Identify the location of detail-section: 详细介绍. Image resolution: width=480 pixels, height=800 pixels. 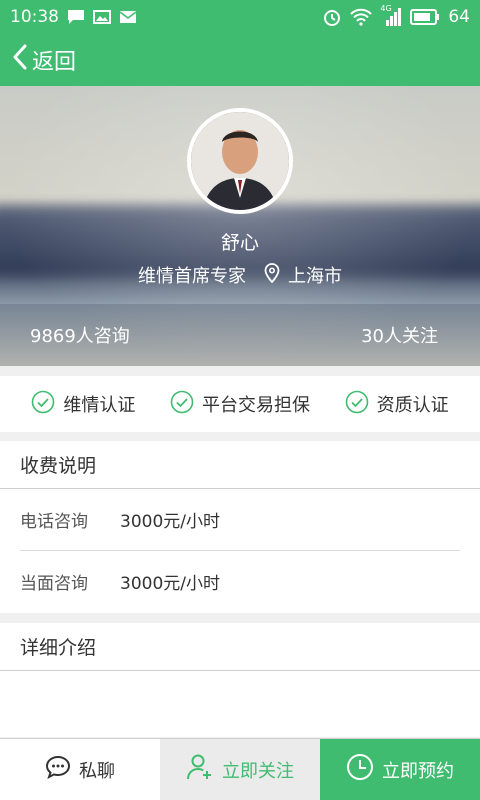
(240, 680).